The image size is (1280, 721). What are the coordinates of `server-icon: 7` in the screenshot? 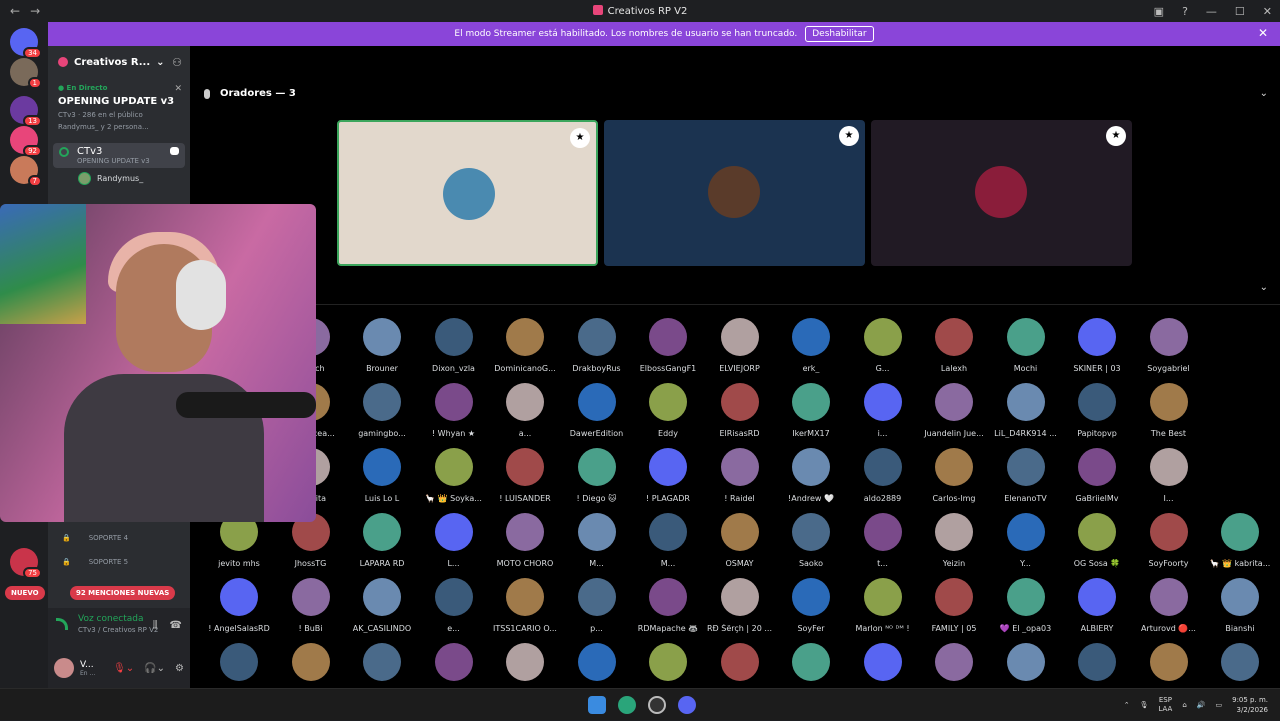 It's located at (26, 171).